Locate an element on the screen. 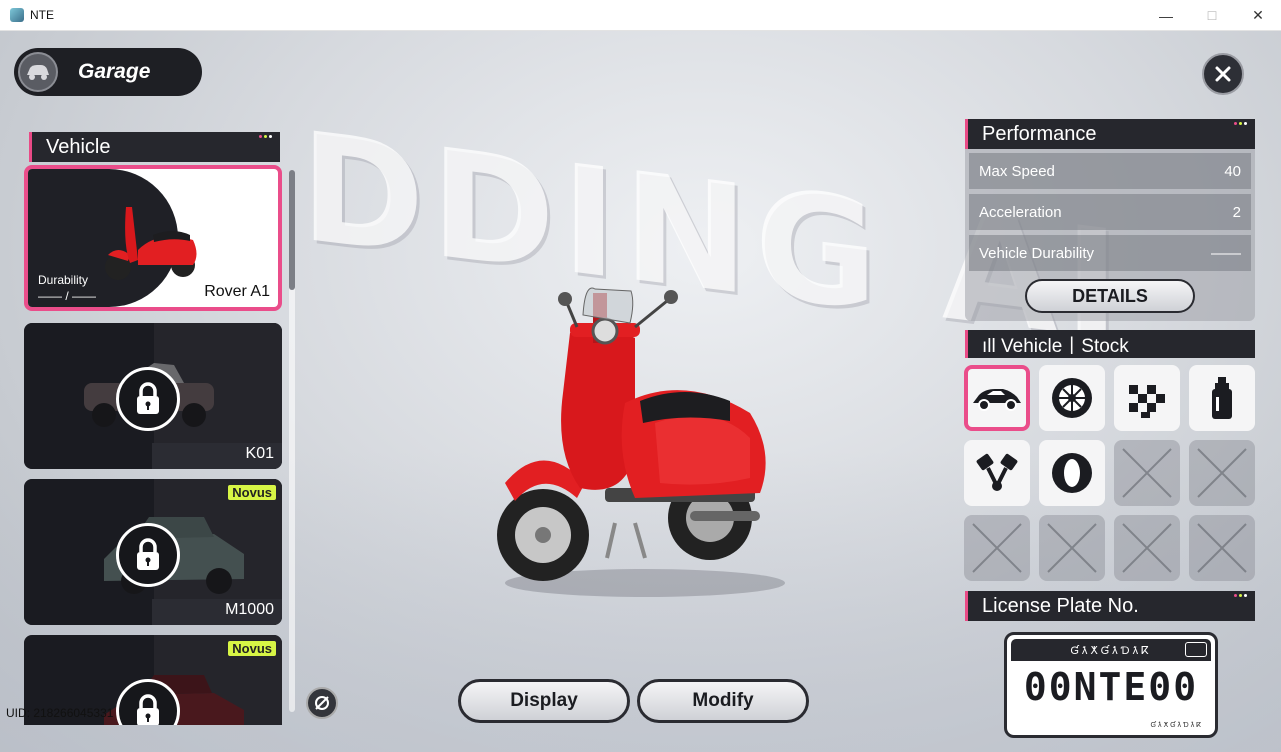 This screenshot has height=752, width=1281. window-close-button: ✕ is located at coordinates (1258, 15).